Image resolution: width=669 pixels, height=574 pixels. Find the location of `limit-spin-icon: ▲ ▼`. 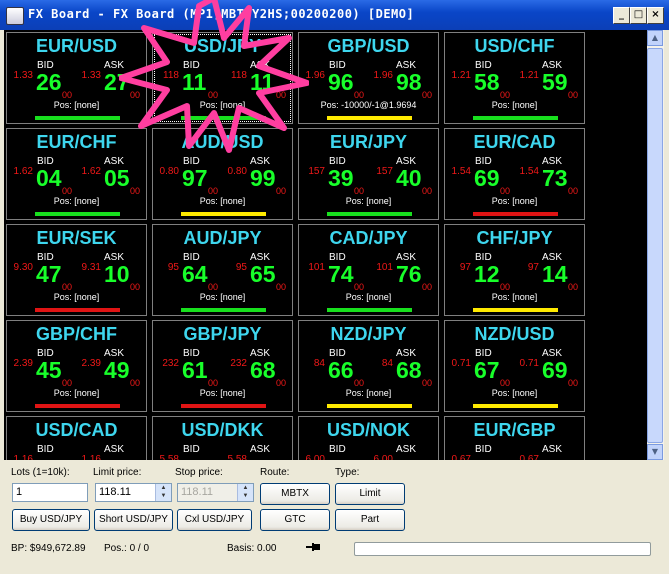

limit-spin-icon: ▲ ▼ is located at coordinates (163, 492).